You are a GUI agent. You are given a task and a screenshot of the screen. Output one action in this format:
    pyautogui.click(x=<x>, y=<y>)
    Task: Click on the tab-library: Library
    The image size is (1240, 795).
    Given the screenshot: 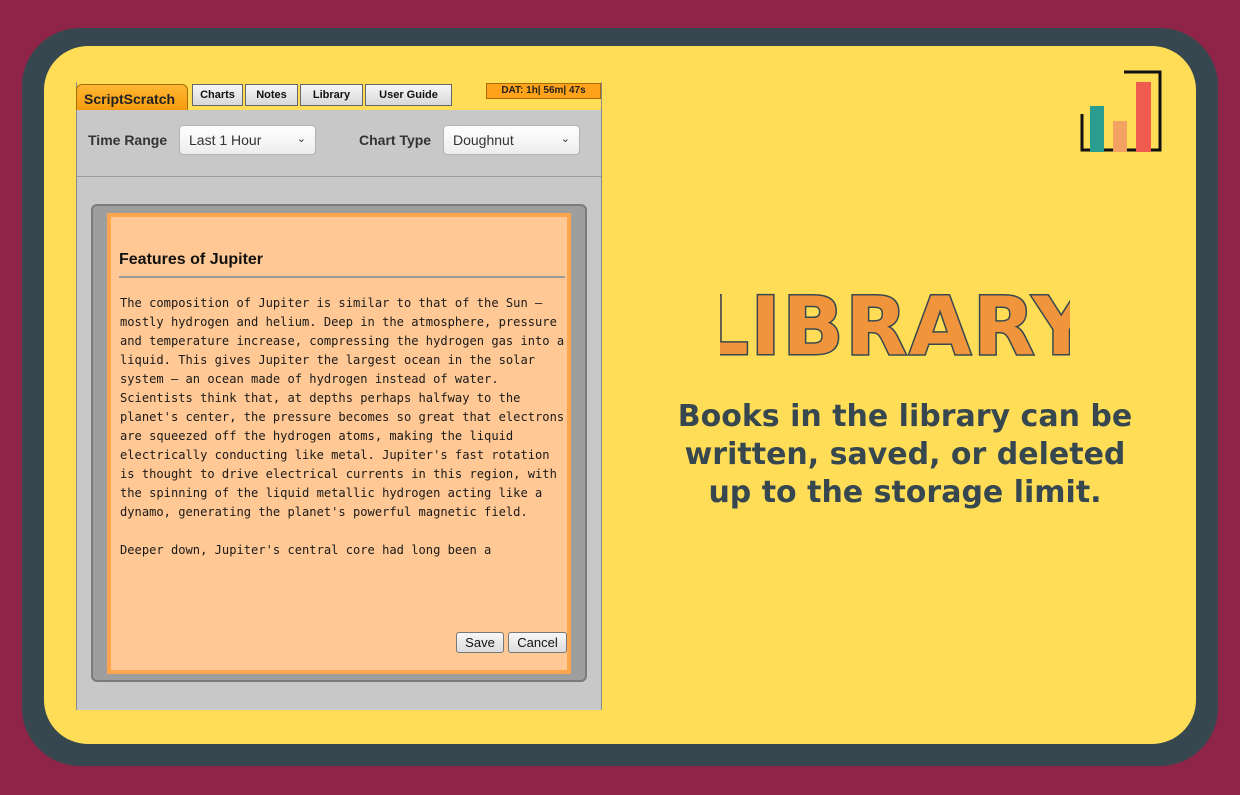 What is the action you would take?
    pyautogui.click(x=331, y=95)
    